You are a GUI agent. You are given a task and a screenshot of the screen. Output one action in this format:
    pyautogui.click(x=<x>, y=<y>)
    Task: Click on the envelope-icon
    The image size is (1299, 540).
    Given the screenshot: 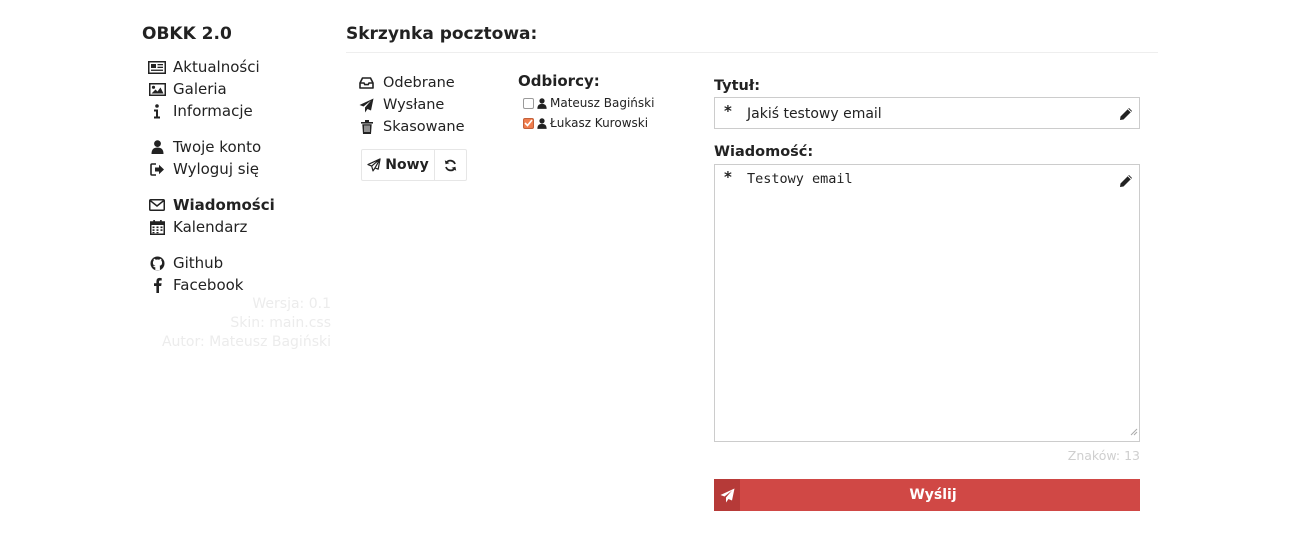 What is the action you would take?
    pyautogui.click(x=157, y=205)
    